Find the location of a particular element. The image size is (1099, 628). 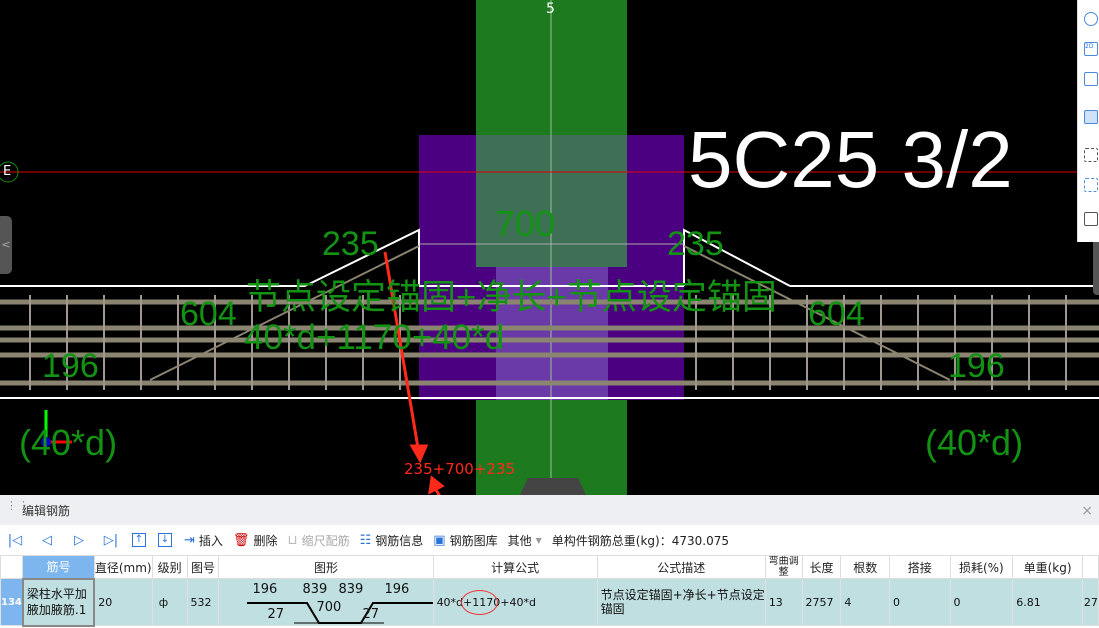

col-desc: 公式描述 is located at coordinates (681, 567).